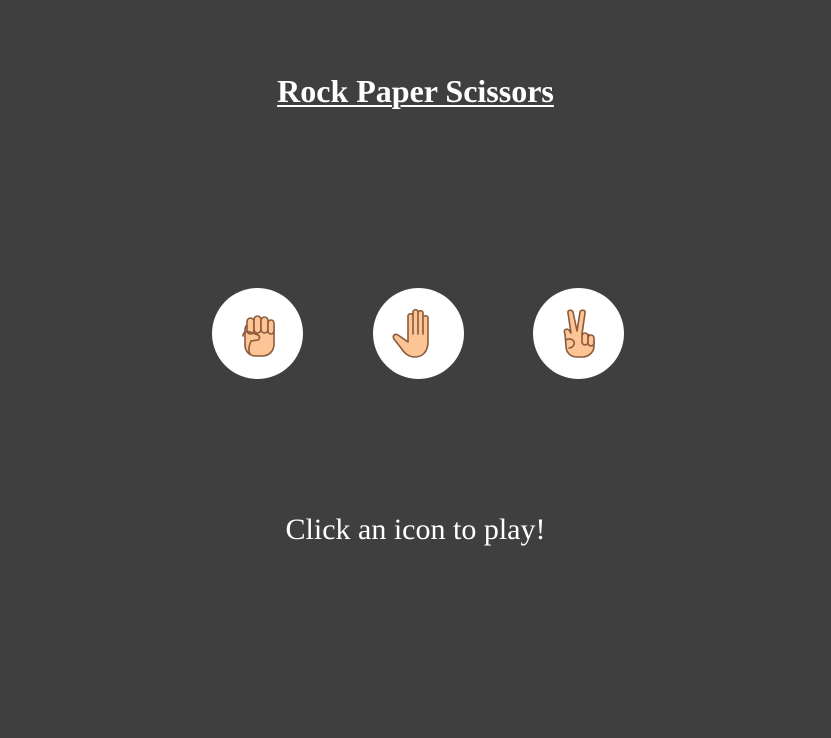 The width and height of the screenshot is (831, 738). What do you see at coordinates (415, 529) in the screenshot?
I see `instruction-text: Click an icon to play!` at bounding box center [415, 529].